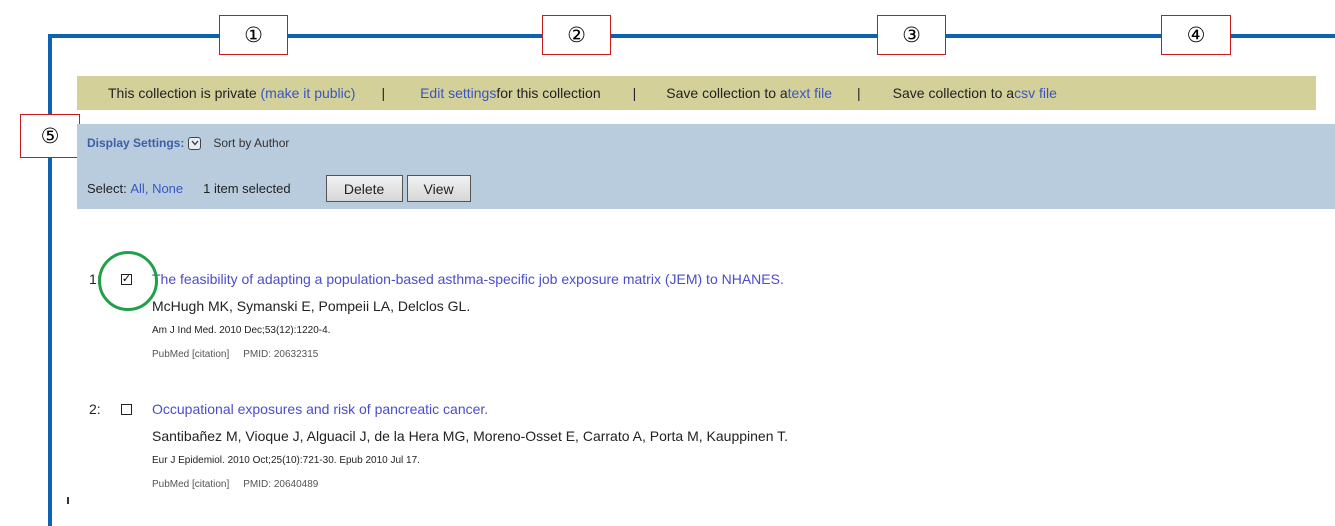 The width and height of the screenshot is (1335, 526). What do you see at coordinates (364, 188) in the screenshot?
I see `delete-button: Delete` at bounding box center [364, 188].